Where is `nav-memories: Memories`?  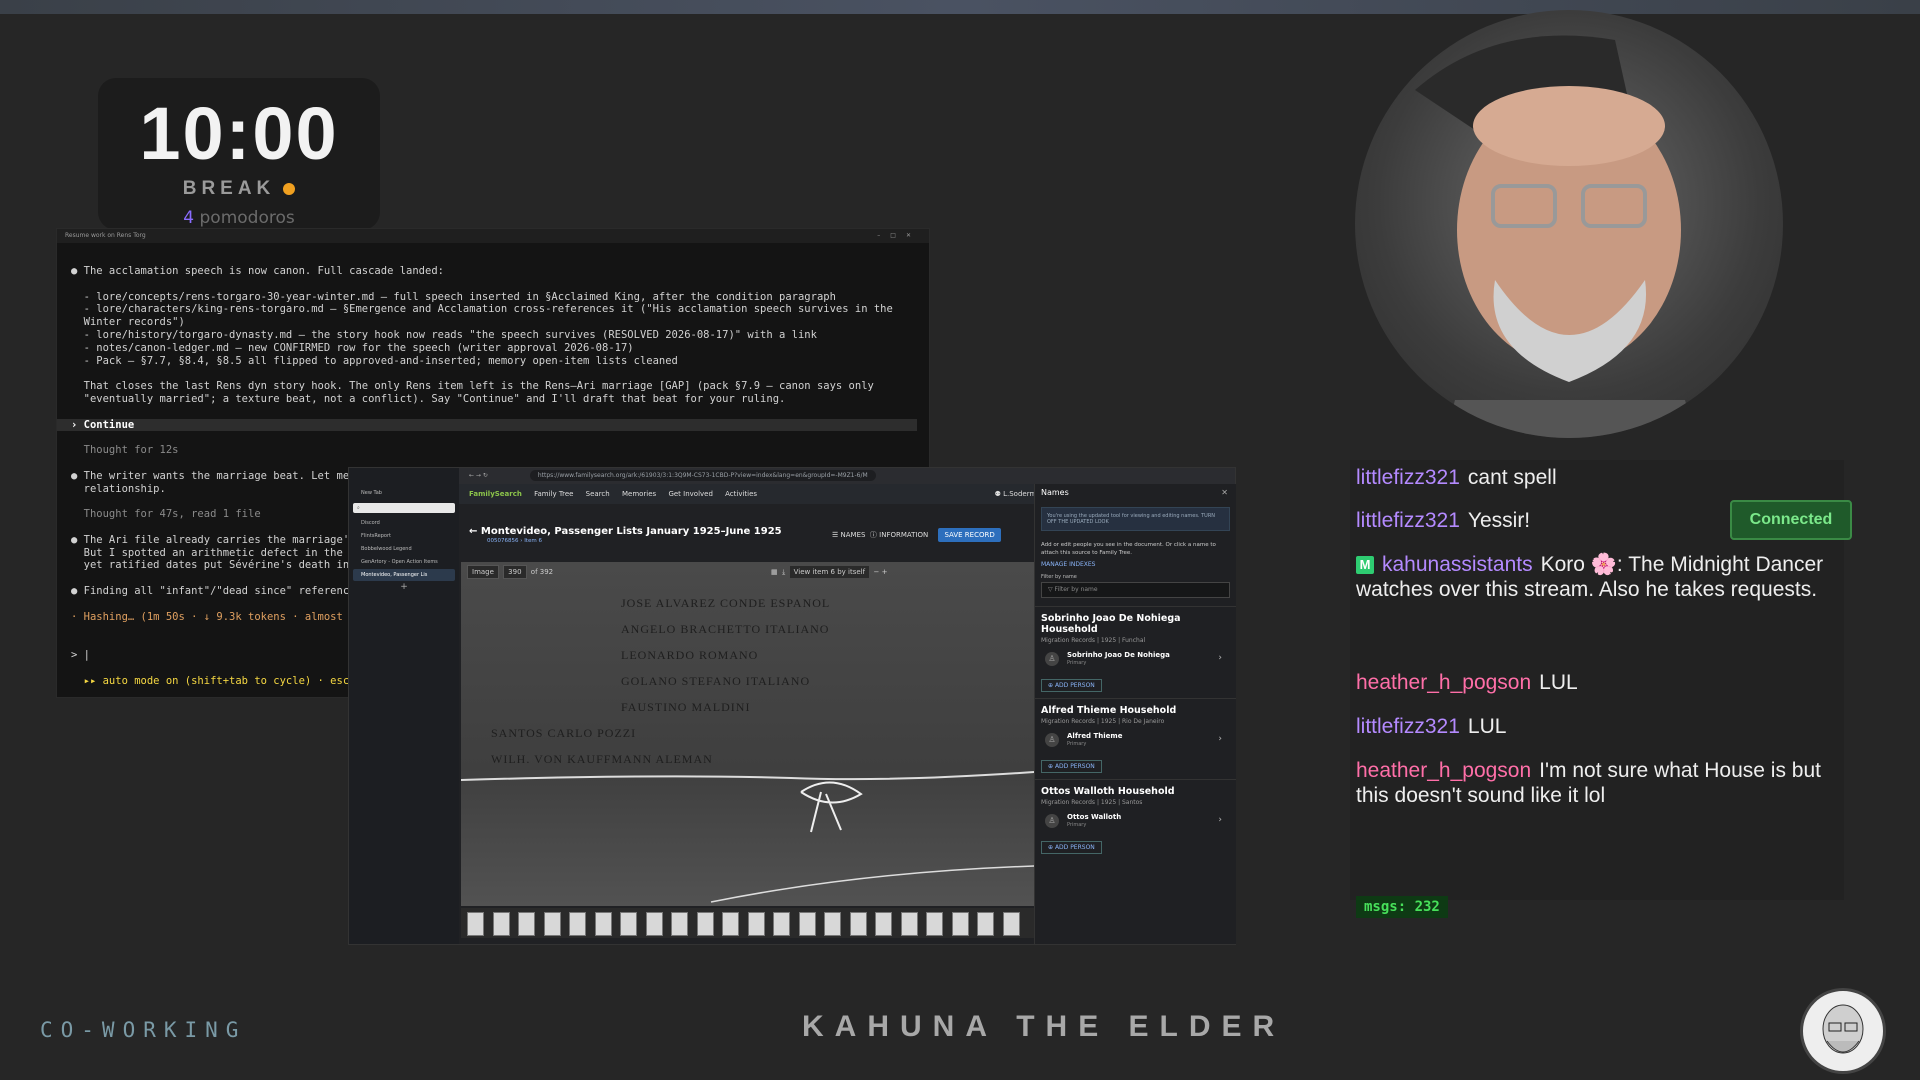
nav-memories: Memories is located at coordinates (639, 494).